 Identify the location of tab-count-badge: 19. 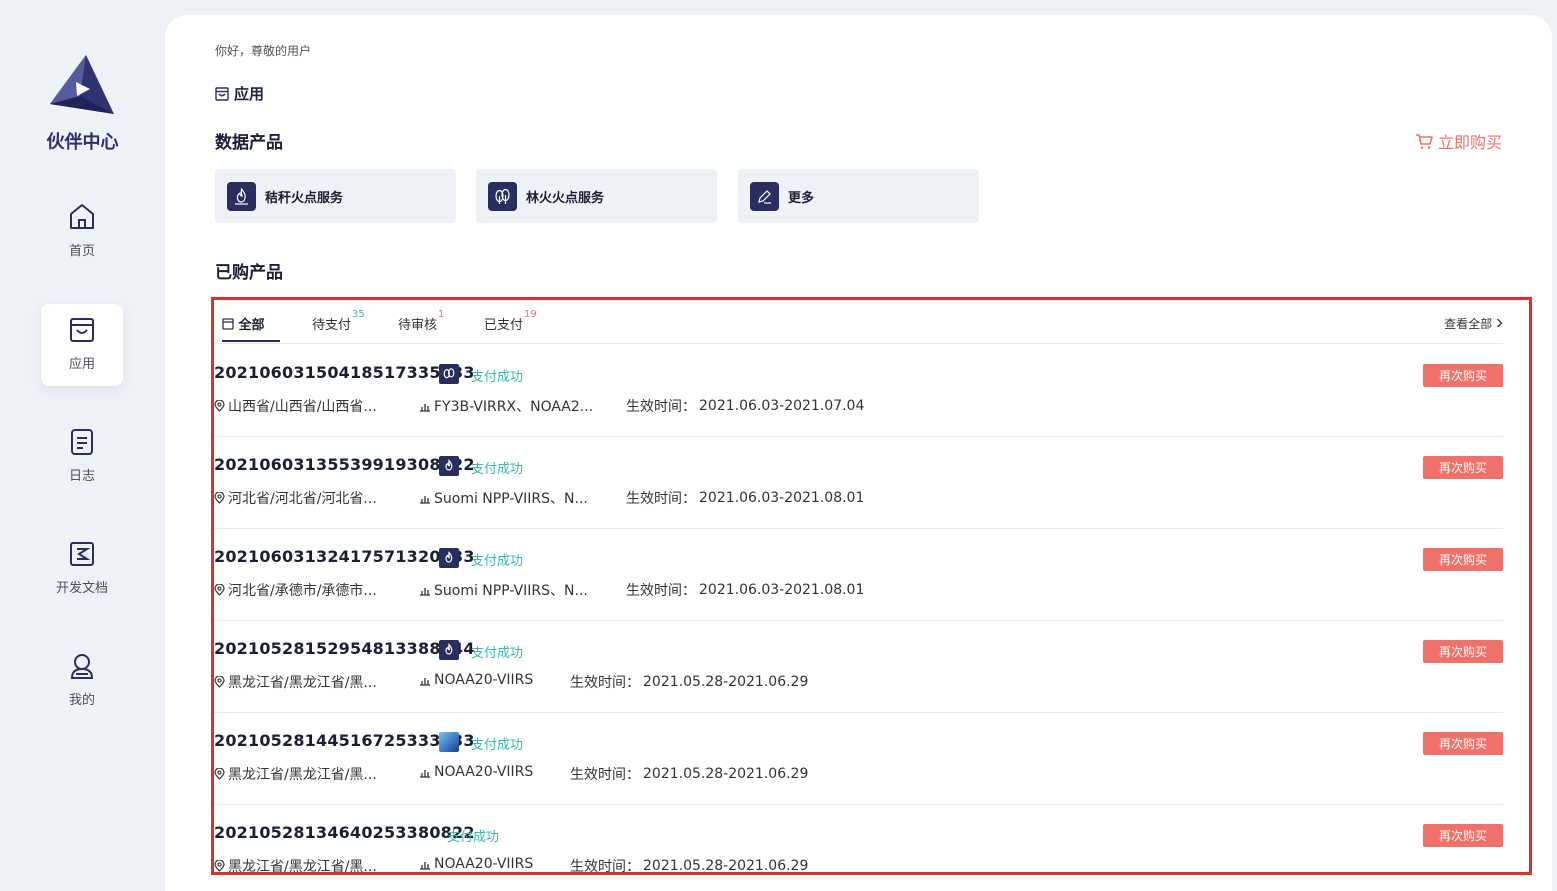
(530, 314).